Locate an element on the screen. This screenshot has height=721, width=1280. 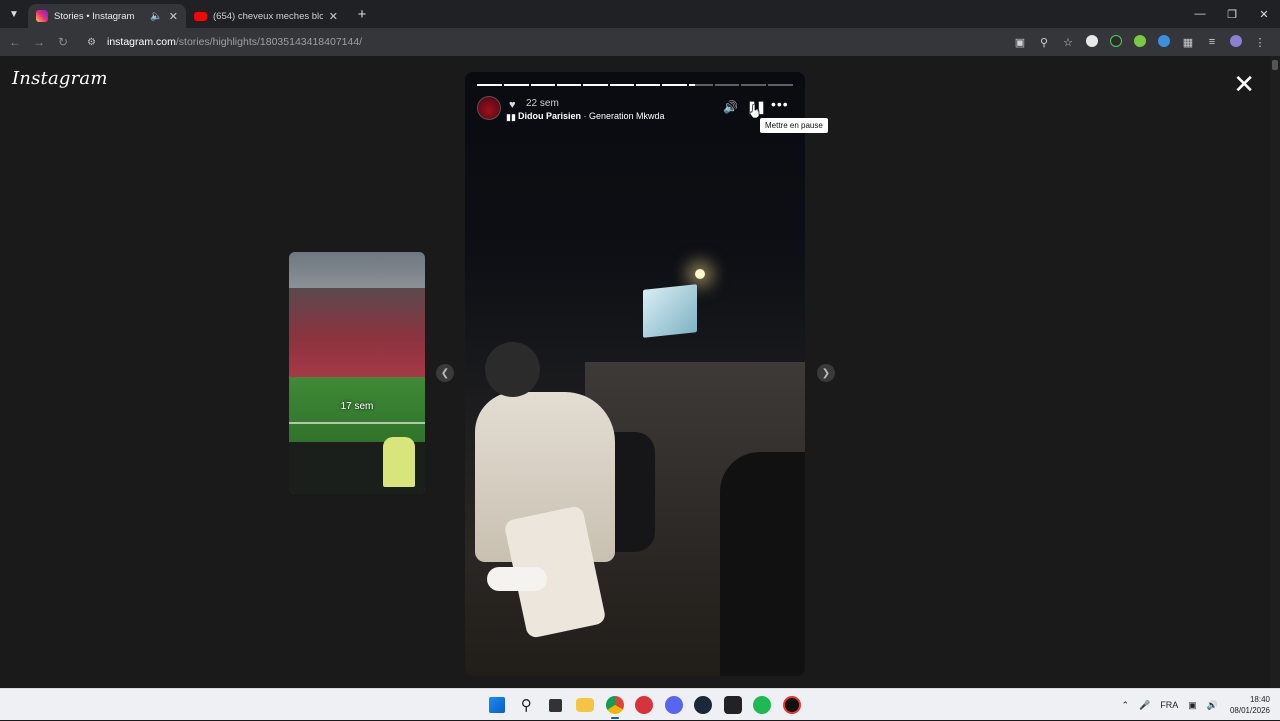
toolbar-icons: ▣ ⚲ ☆ ▦ ≡ ⋮ is located at coordinates (1140, 42).